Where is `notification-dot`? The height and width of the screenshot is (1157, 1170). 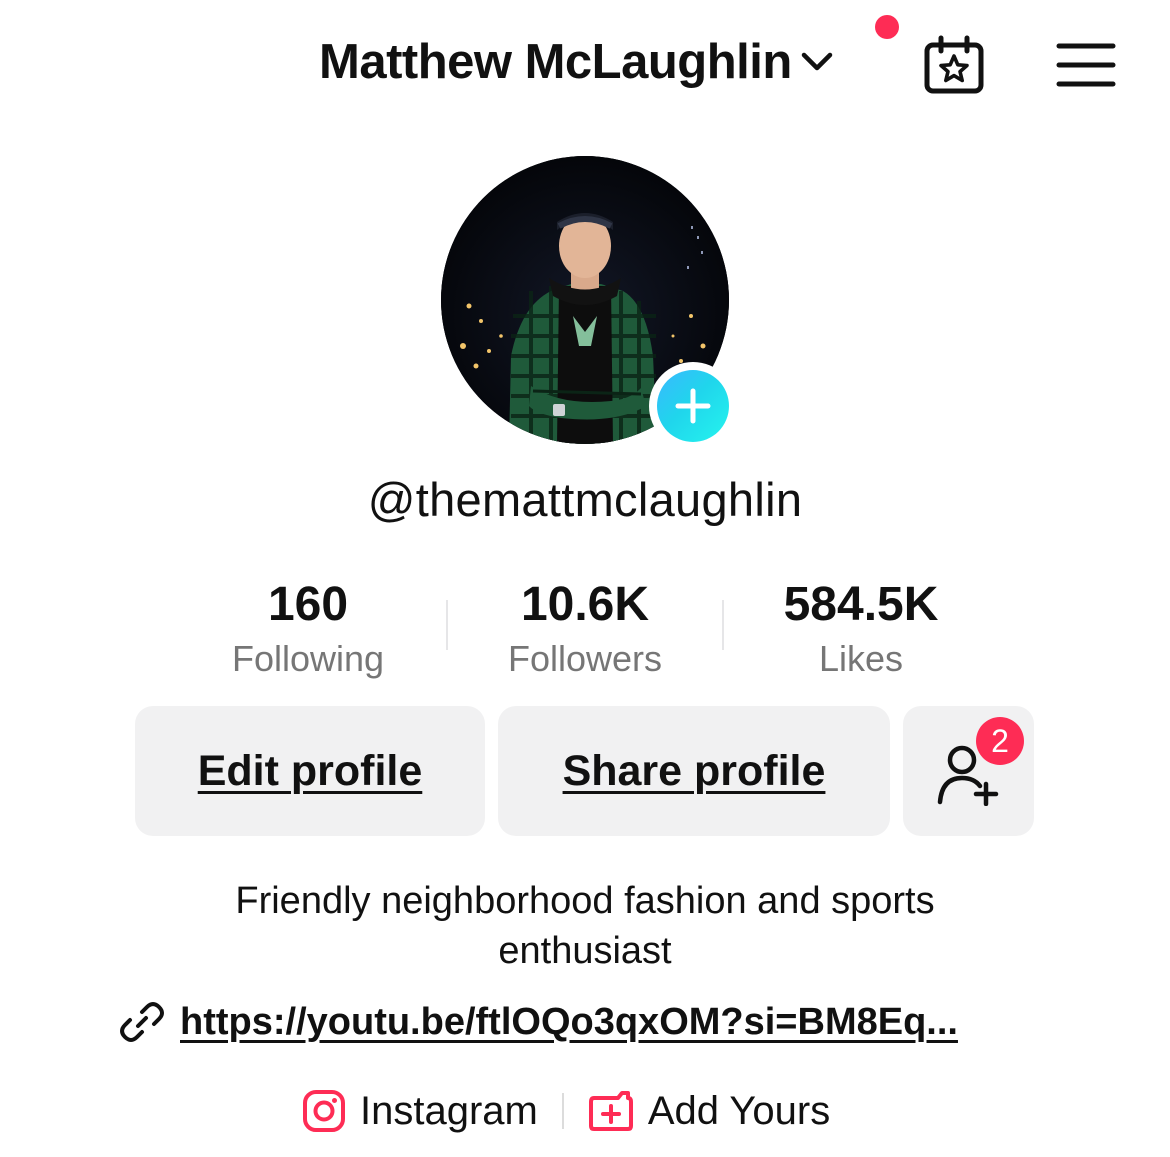 notification-dot is located at coordinates (887, 27).